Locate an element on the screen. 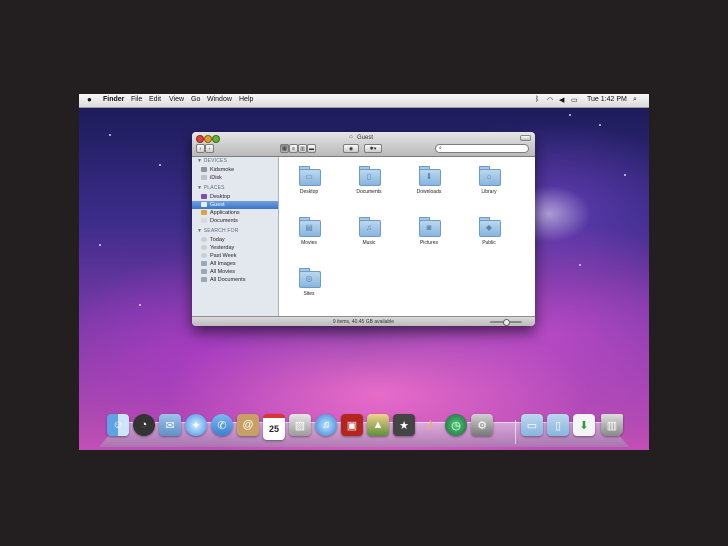 The height and width of the screenshot is (546, 728). system-preferences-icon: ⚙ is located at coordinates (482, 425).